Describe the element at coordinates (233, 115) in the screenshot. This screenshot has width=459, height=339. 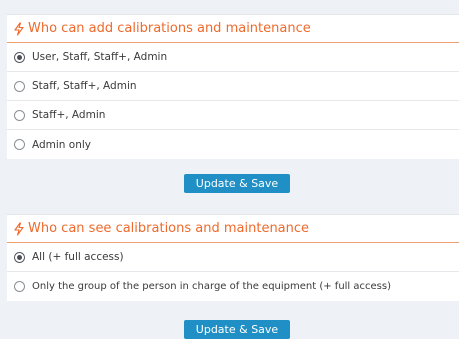
I see `radio-option-staffplus-admin: Staff+, Admin` at that location.